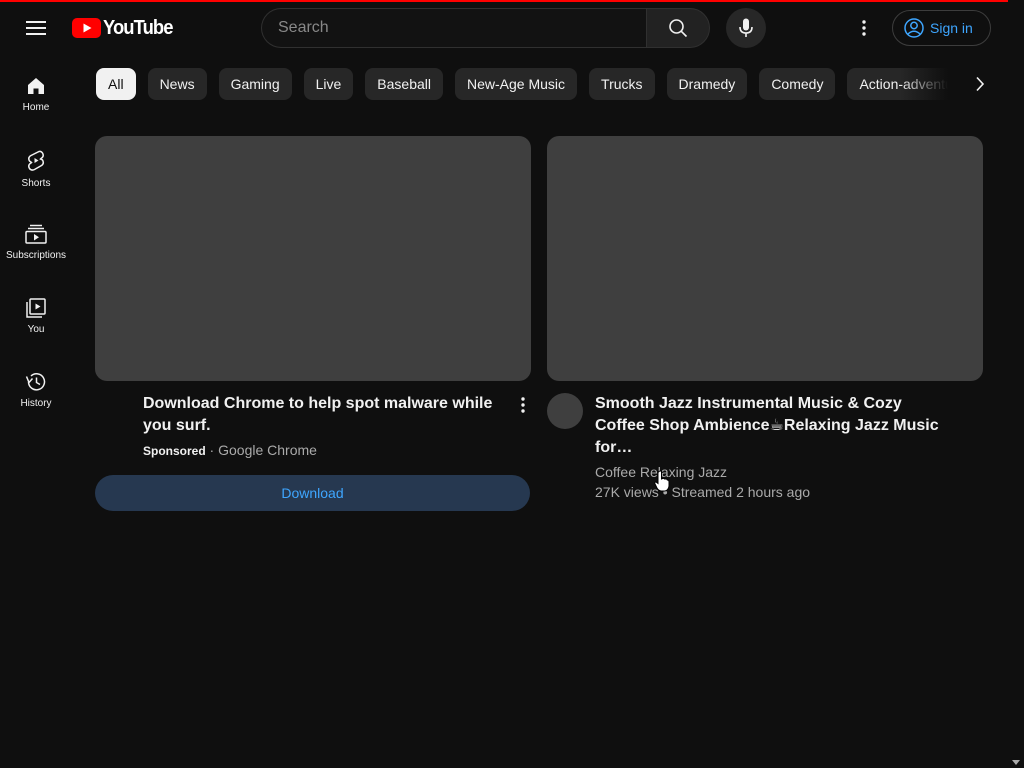  Describe the element at coordinates (707, 84) in the screenshot. I see `chip-dramedy: Dramedy` at that location.